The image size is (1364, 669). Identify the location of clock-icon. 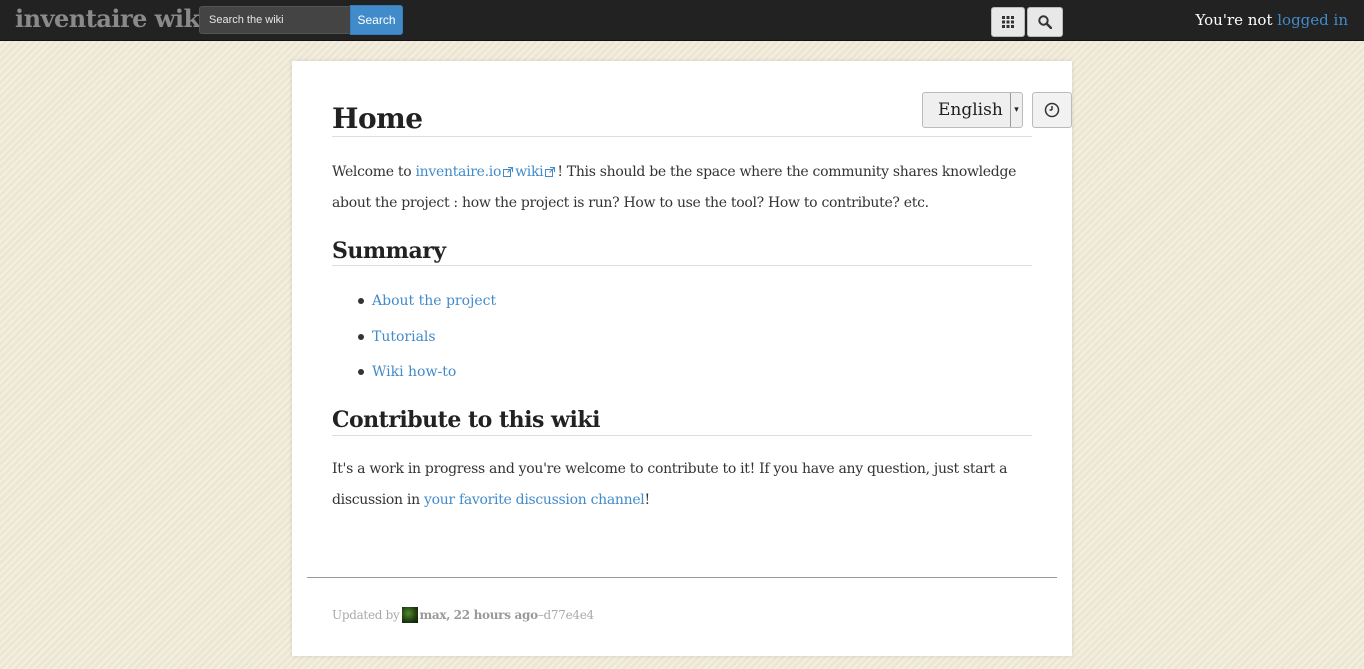
(1052, 110).